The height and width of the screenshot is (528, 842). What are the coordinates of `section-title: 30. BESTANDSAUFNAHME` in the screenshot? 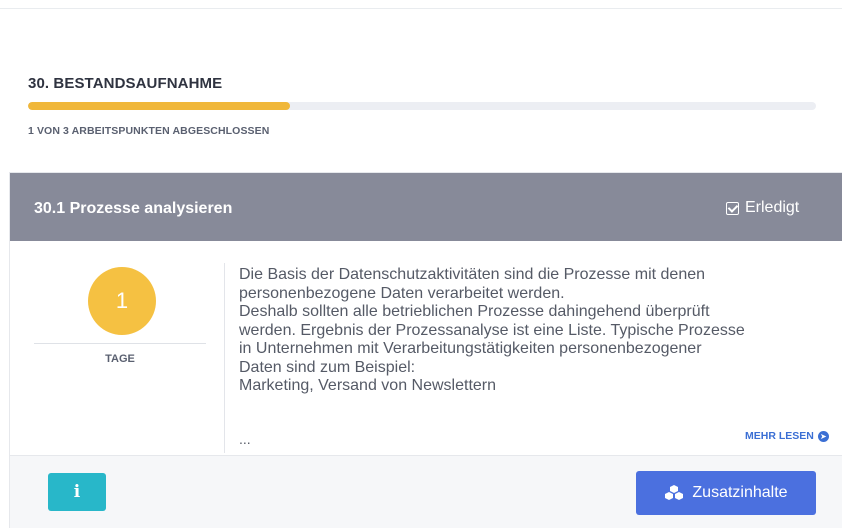 It's located at (125, 83).